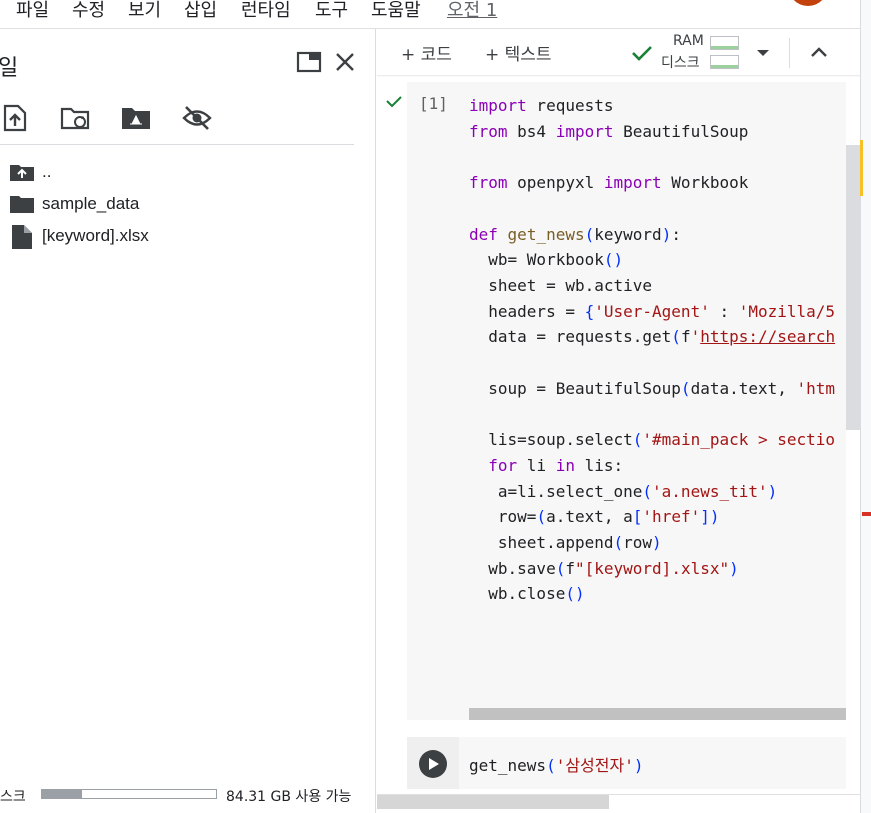 The width and height of the screenshot is (871, 813). Describe the element at coordinates (15, 118) in the screenshot. I see `upload-file-icon` at that location.